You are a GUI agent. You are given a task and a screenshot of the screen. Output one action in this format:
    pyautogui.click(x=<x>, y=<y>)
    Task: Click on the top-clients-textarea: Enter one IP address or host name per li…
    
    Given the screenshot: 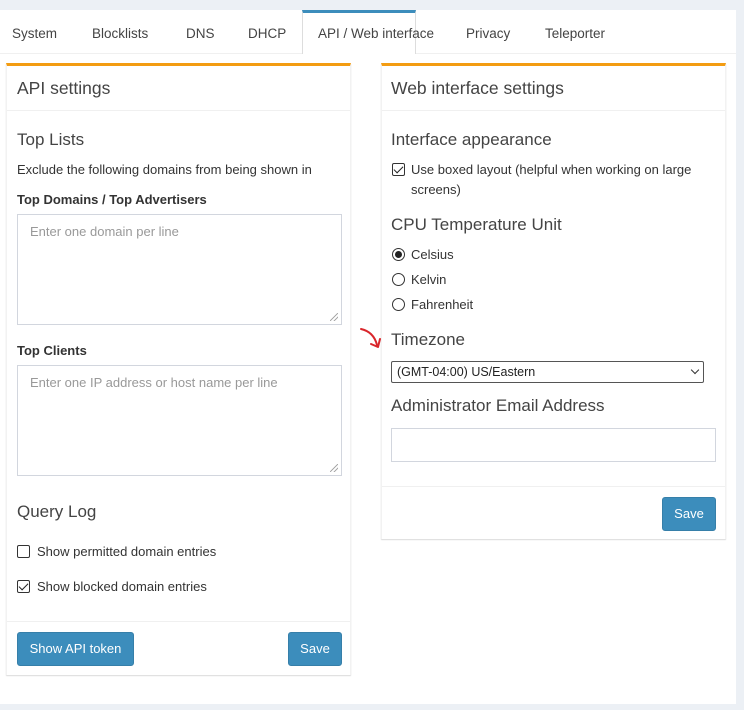 What is the action you would take?
    pyautogui.click(x=179, y=420)
    